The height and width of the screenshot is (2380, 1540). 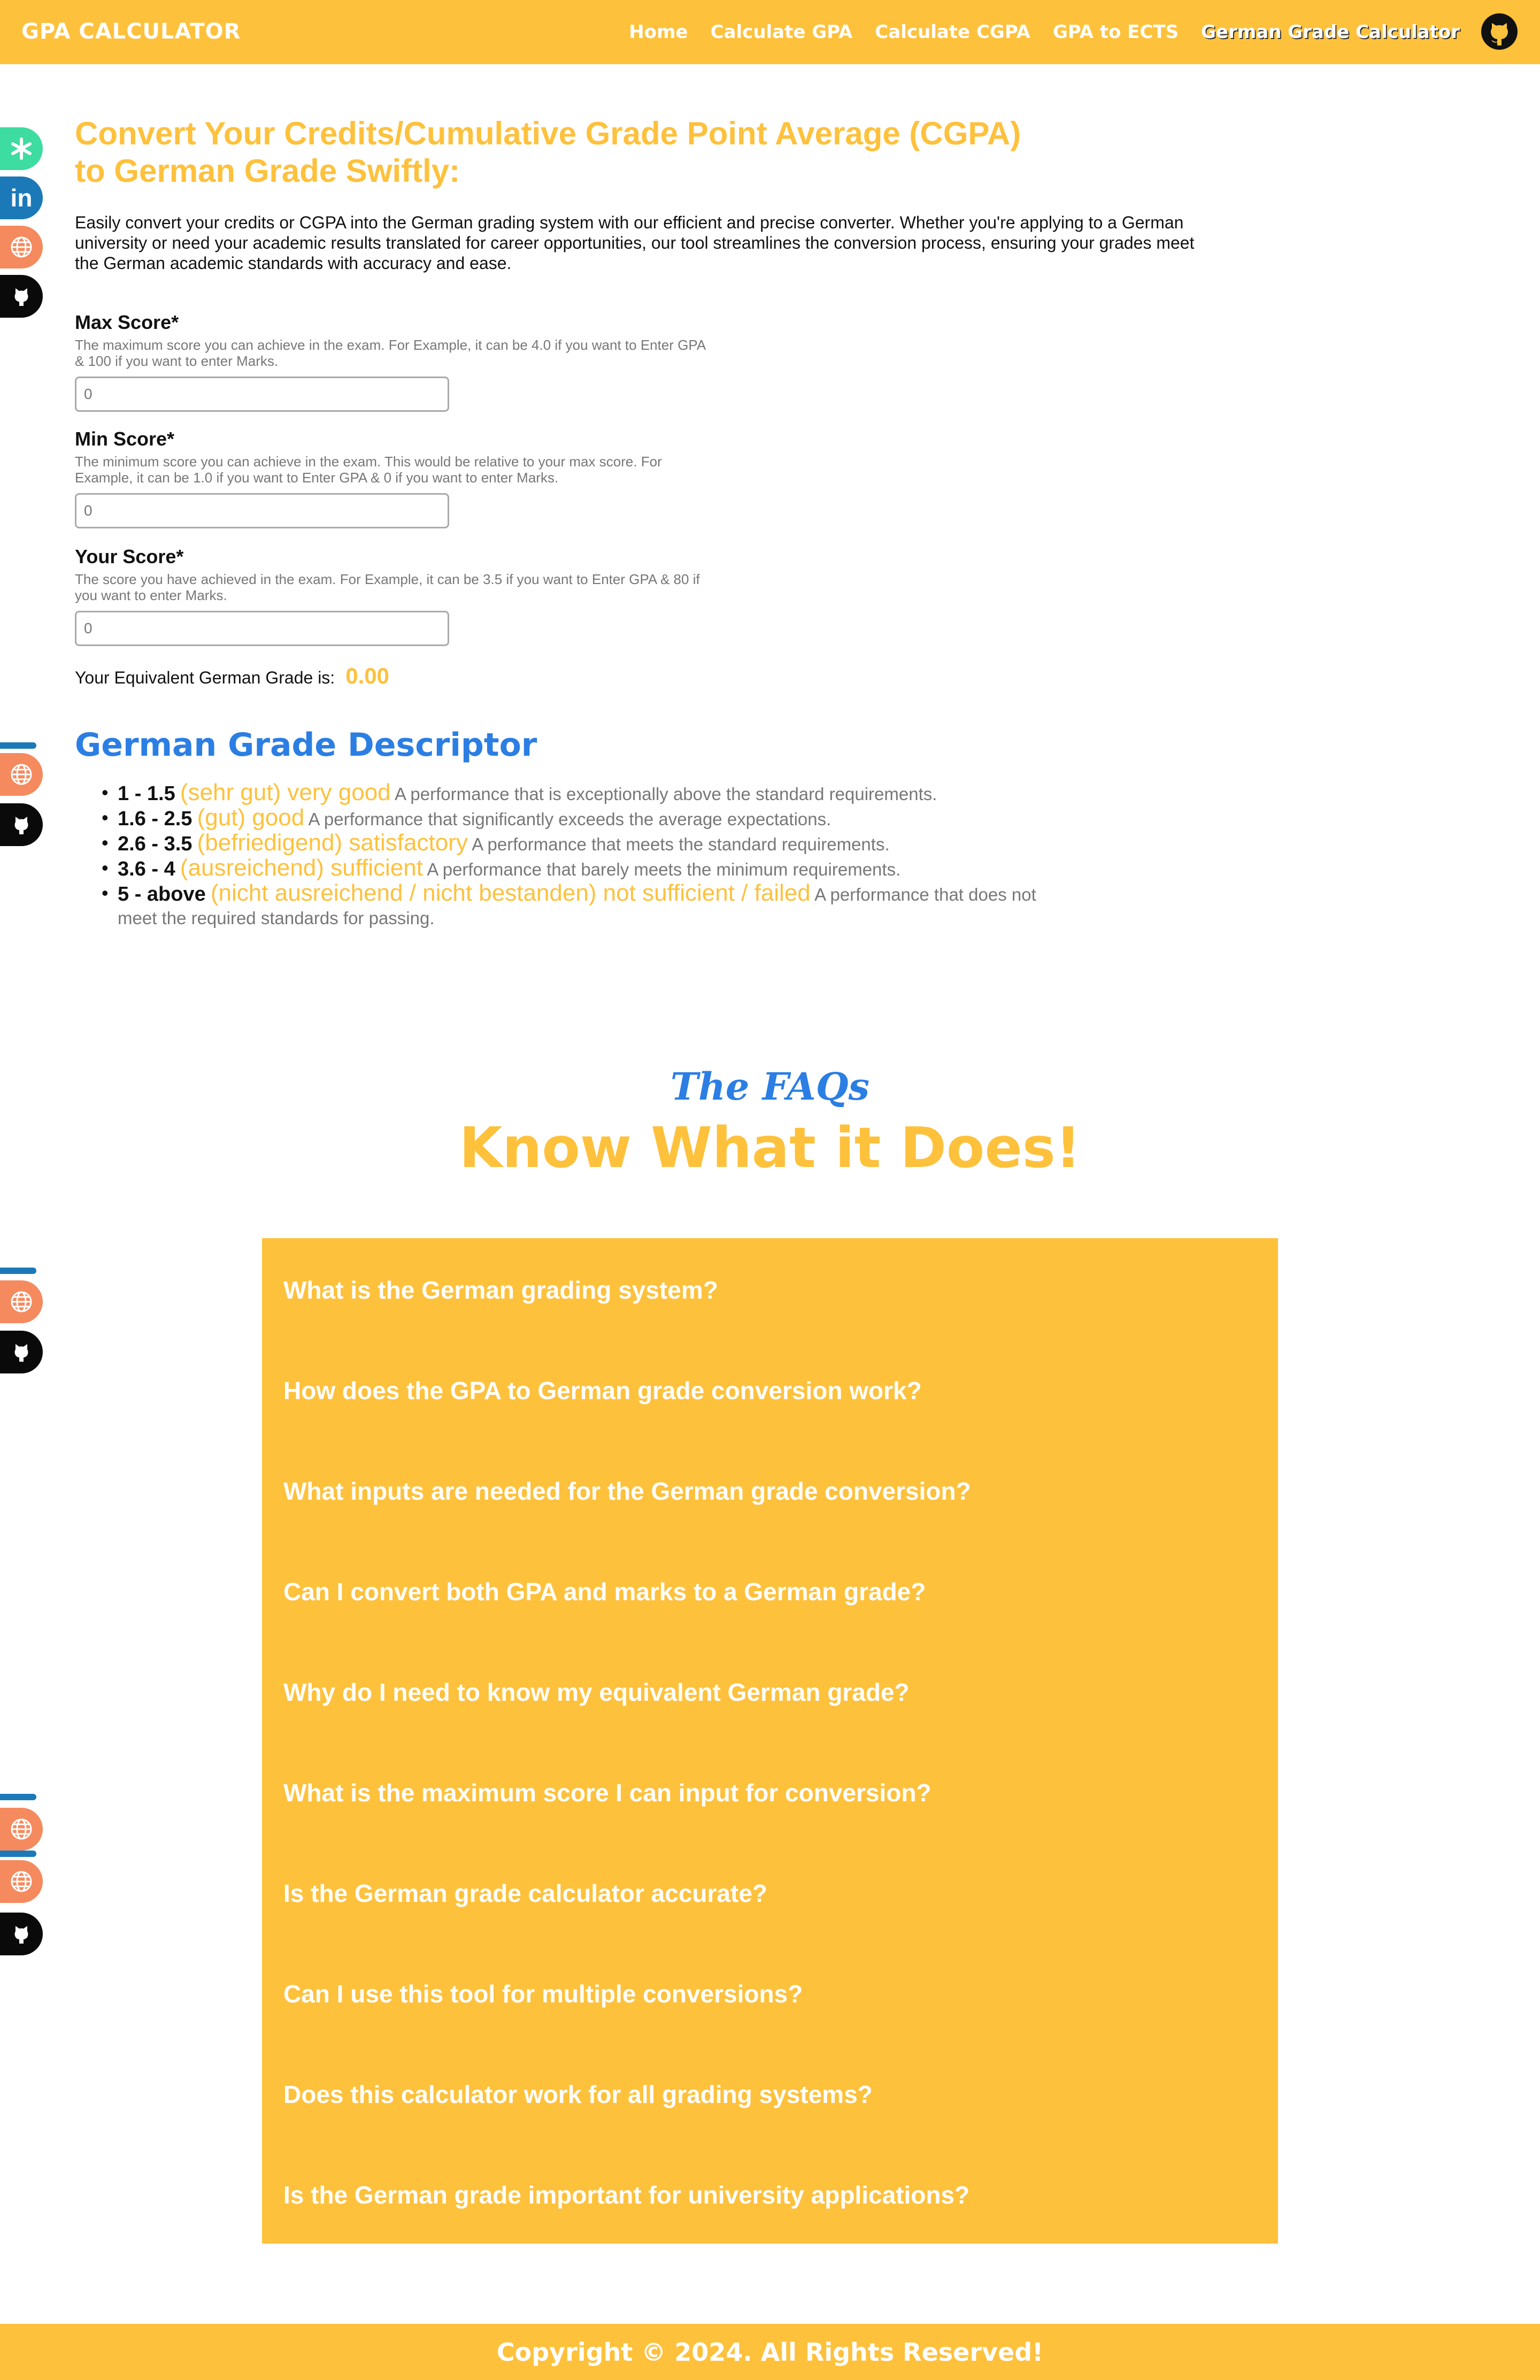 What do you see at coordinates (952, 32) in the screenshot?
I see `nav-calculate-cgpa: Calculate CGPA` at bounding box center [952, 32].